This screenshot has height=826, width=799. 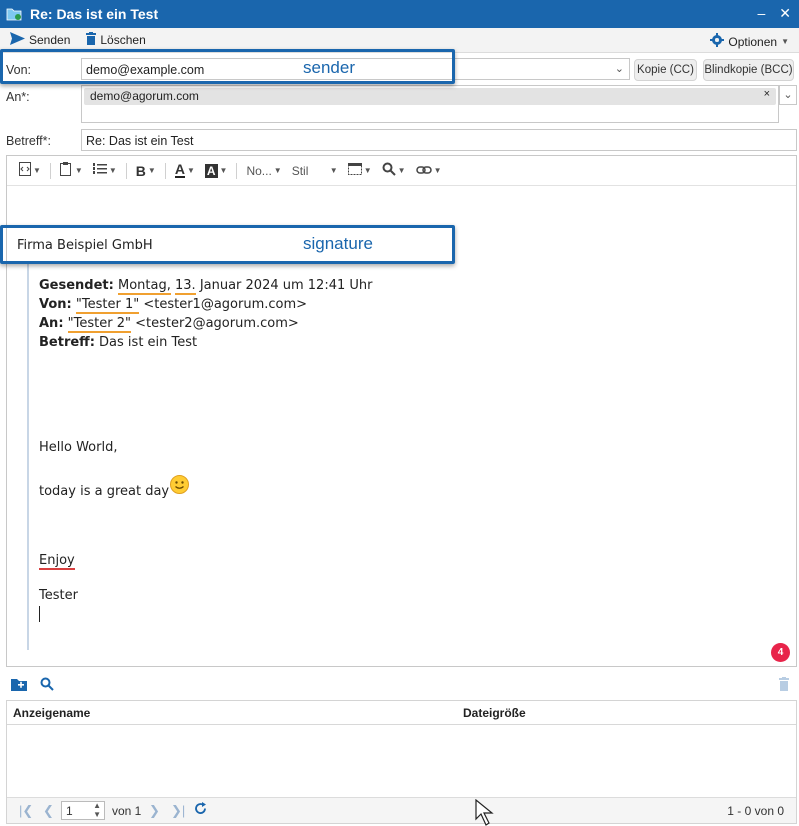 I want to click on delete-button: Löschen, so click(x=116, y=40).